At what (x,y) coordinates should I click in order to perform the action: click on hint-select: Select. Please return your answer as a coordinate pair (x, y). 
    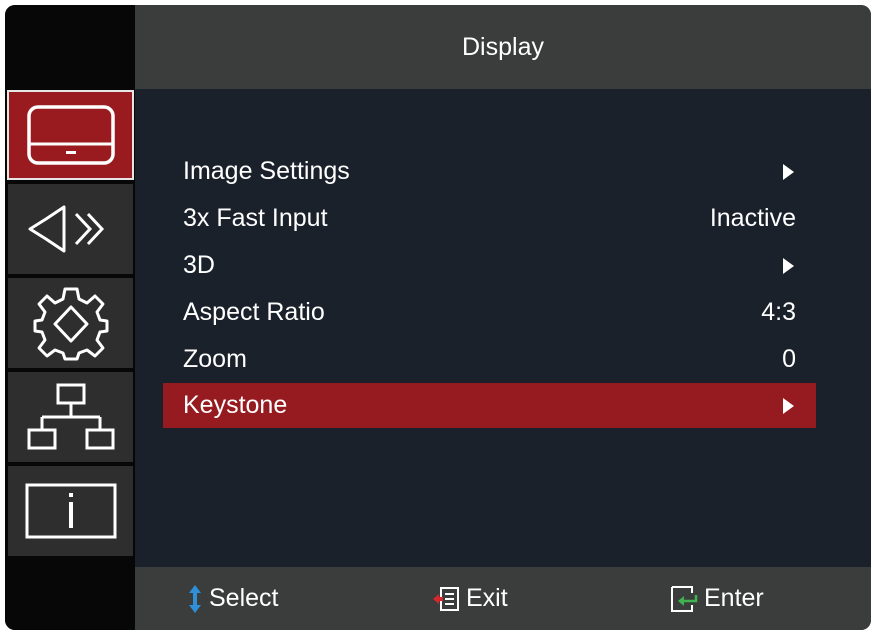
    Looking at the image, I should click on (232, 598).